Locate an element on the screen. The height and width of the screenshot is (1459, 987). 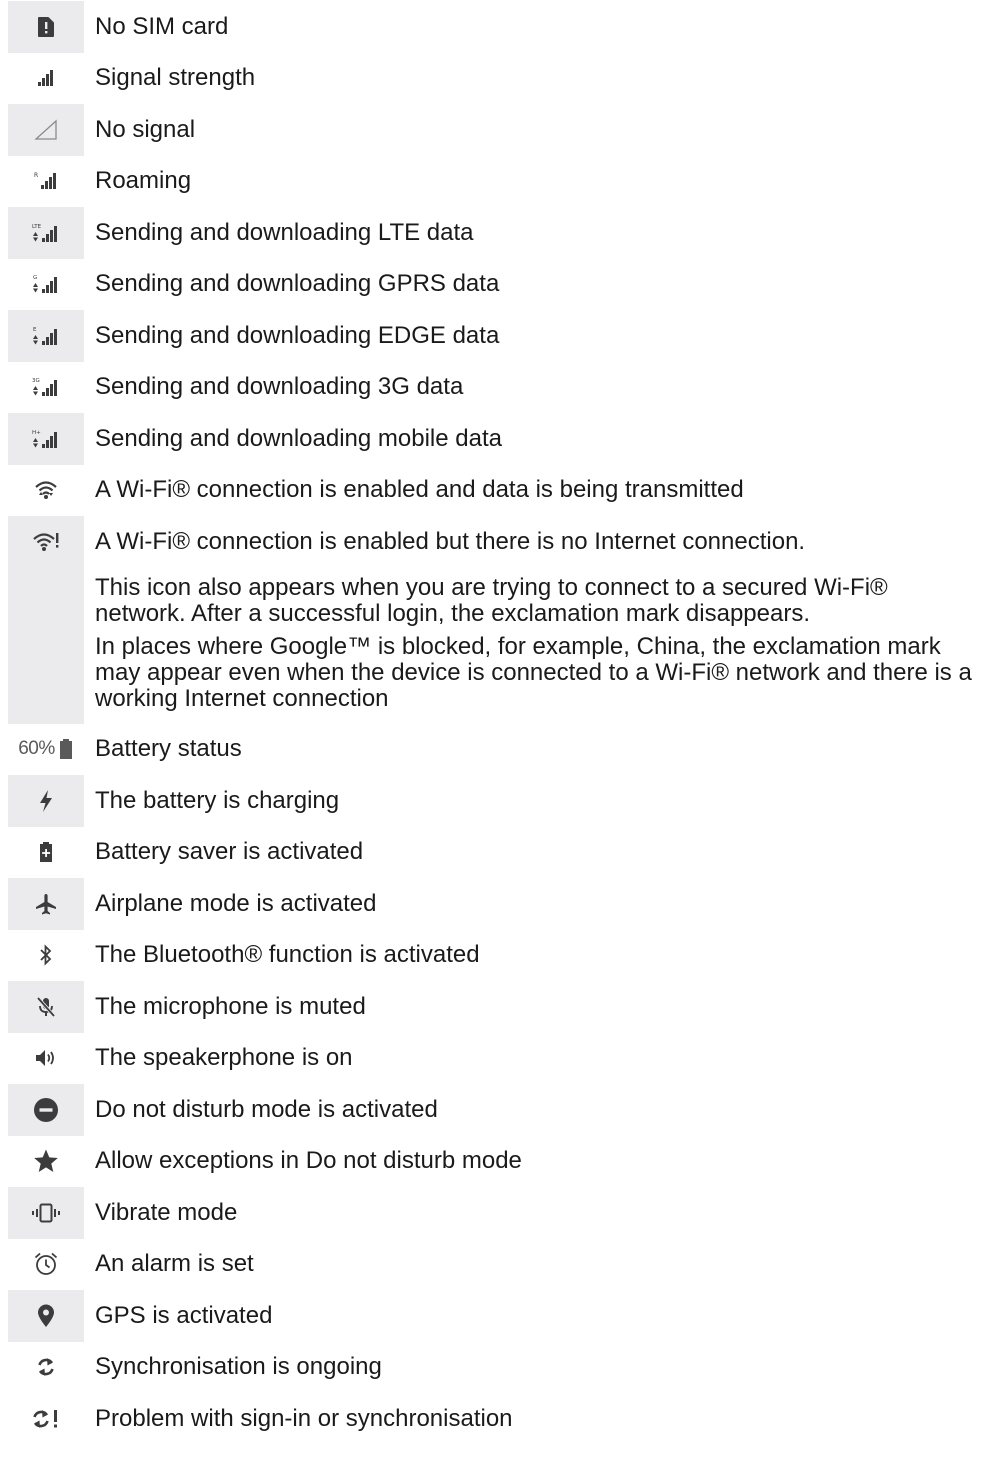
description-text: An alarm is set is located at coordinates (174, 1264).